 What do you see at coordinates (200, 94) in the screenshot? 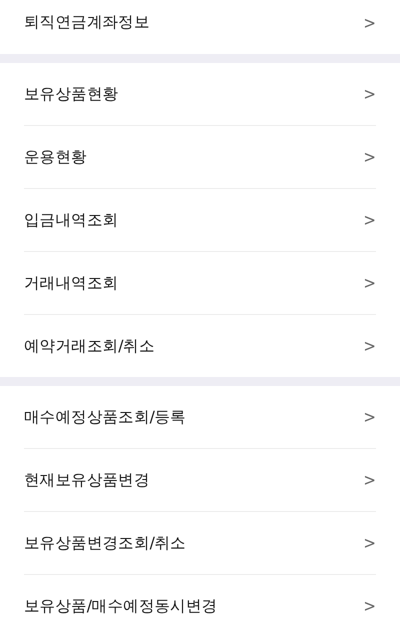
I see `menu-item: 보유상품현황 >` at bounding box center [200, 94].